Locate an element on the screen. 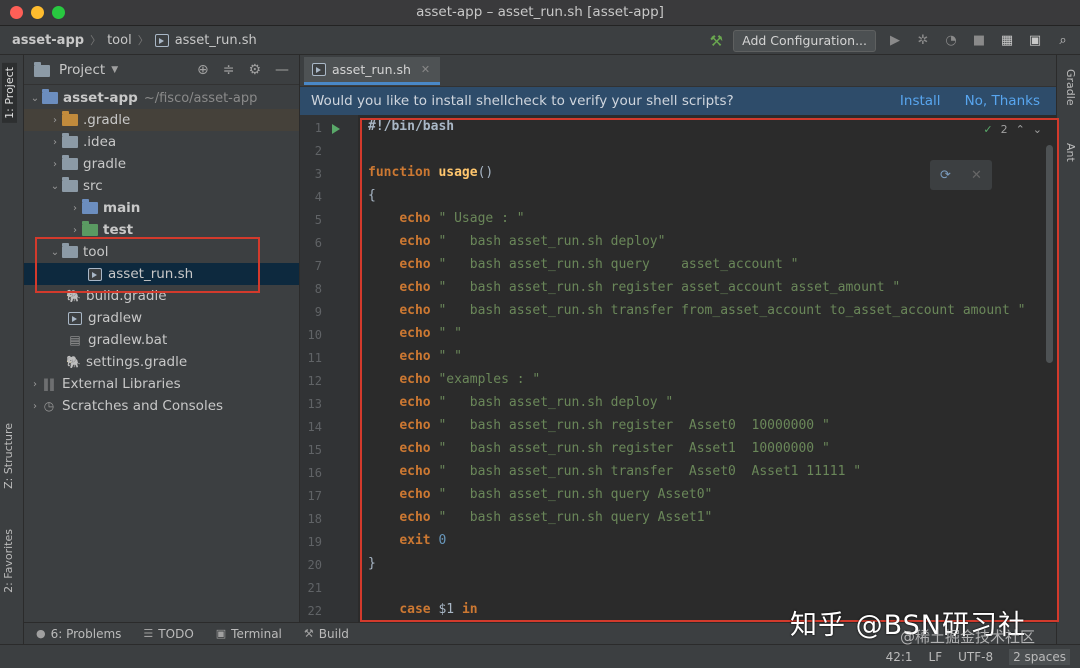 The height and width of the screenshot is (668, 1080). gradle-tool-tab: Gradle is located at coordinates (1070, 87).